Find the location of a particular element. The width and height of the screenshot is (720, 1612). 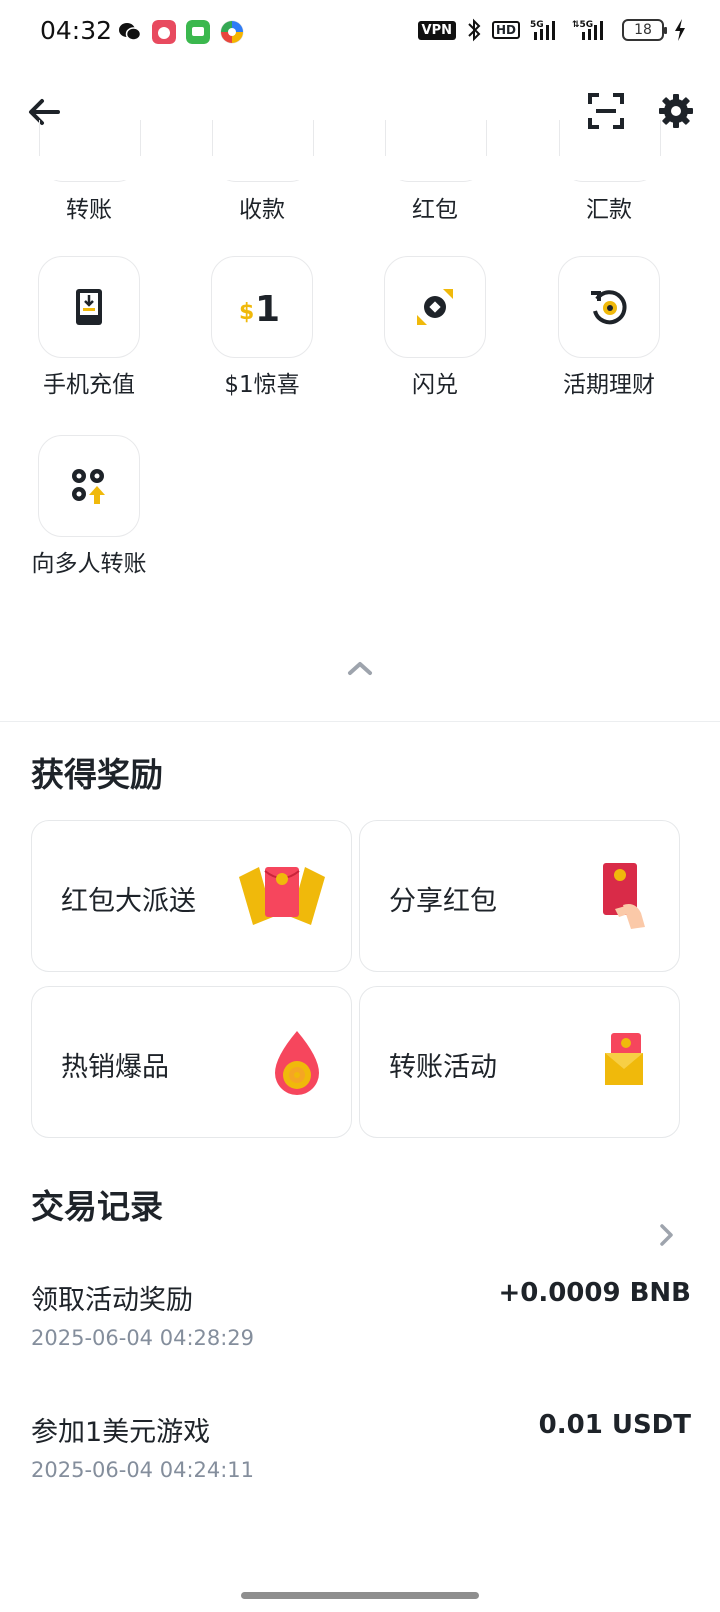

hot-flame-icon is located at coordinates (297, 1063).